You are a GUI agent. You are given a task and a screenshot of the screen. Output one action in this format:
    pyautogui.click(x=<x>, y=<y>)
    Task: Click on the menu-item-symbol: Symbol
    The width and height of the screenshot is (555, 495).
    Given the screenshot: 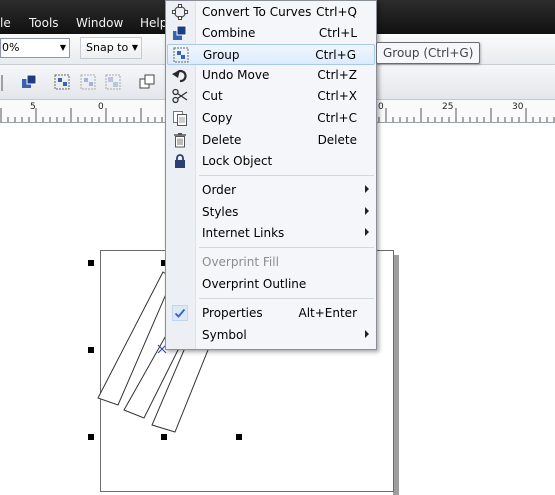 What is the action you would take?
    pyautogui.click(x=271, y=335)
    